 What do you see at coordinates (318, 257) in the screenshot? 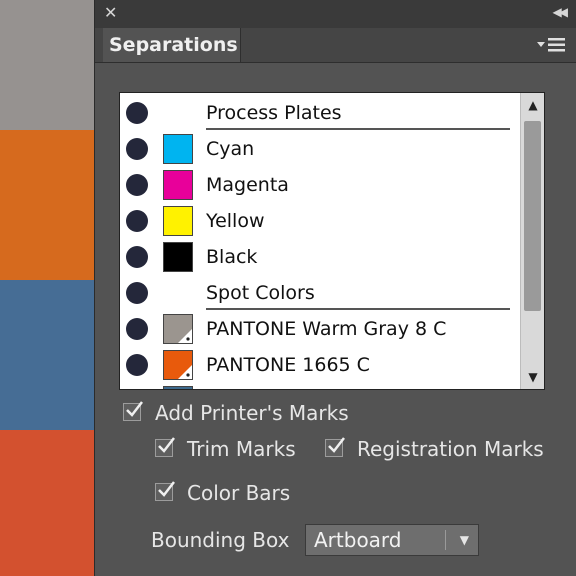
I see `separation-row: Black` at bounding box center [318, 257].